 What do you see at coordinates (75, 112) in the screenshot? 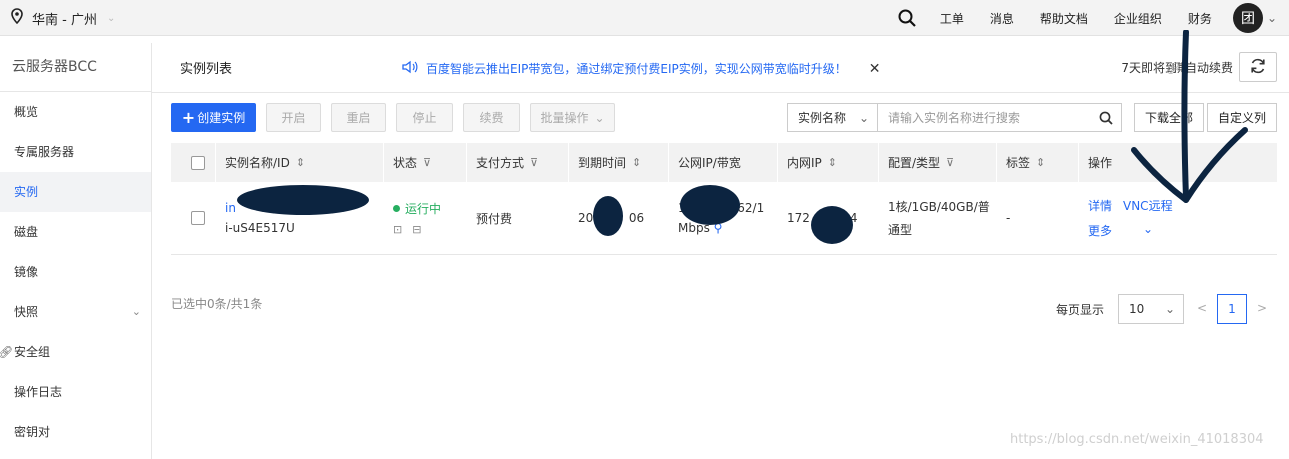
I see `sidebar-item-overview: 概览` at bounding box center [75, 112].